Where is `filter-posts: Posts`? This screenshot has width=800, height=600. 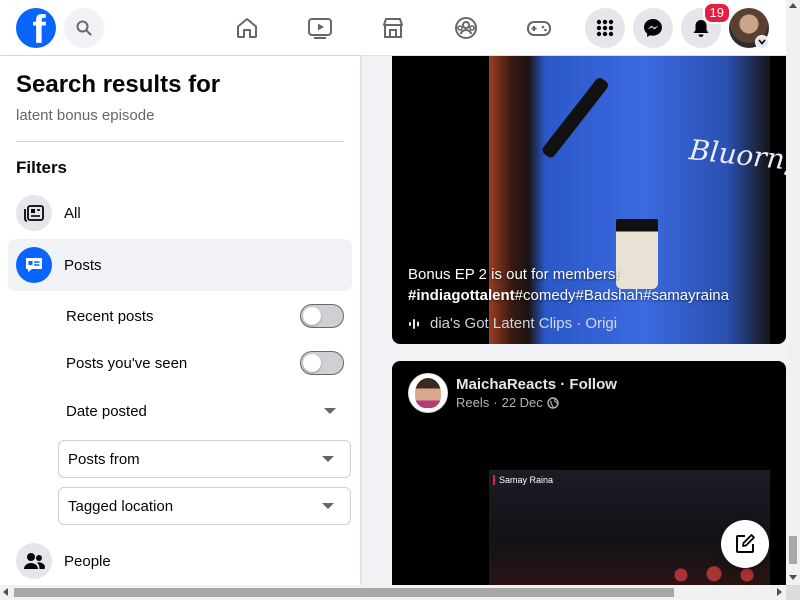 filter-posts: Posts is located at coordinates (180, 265).